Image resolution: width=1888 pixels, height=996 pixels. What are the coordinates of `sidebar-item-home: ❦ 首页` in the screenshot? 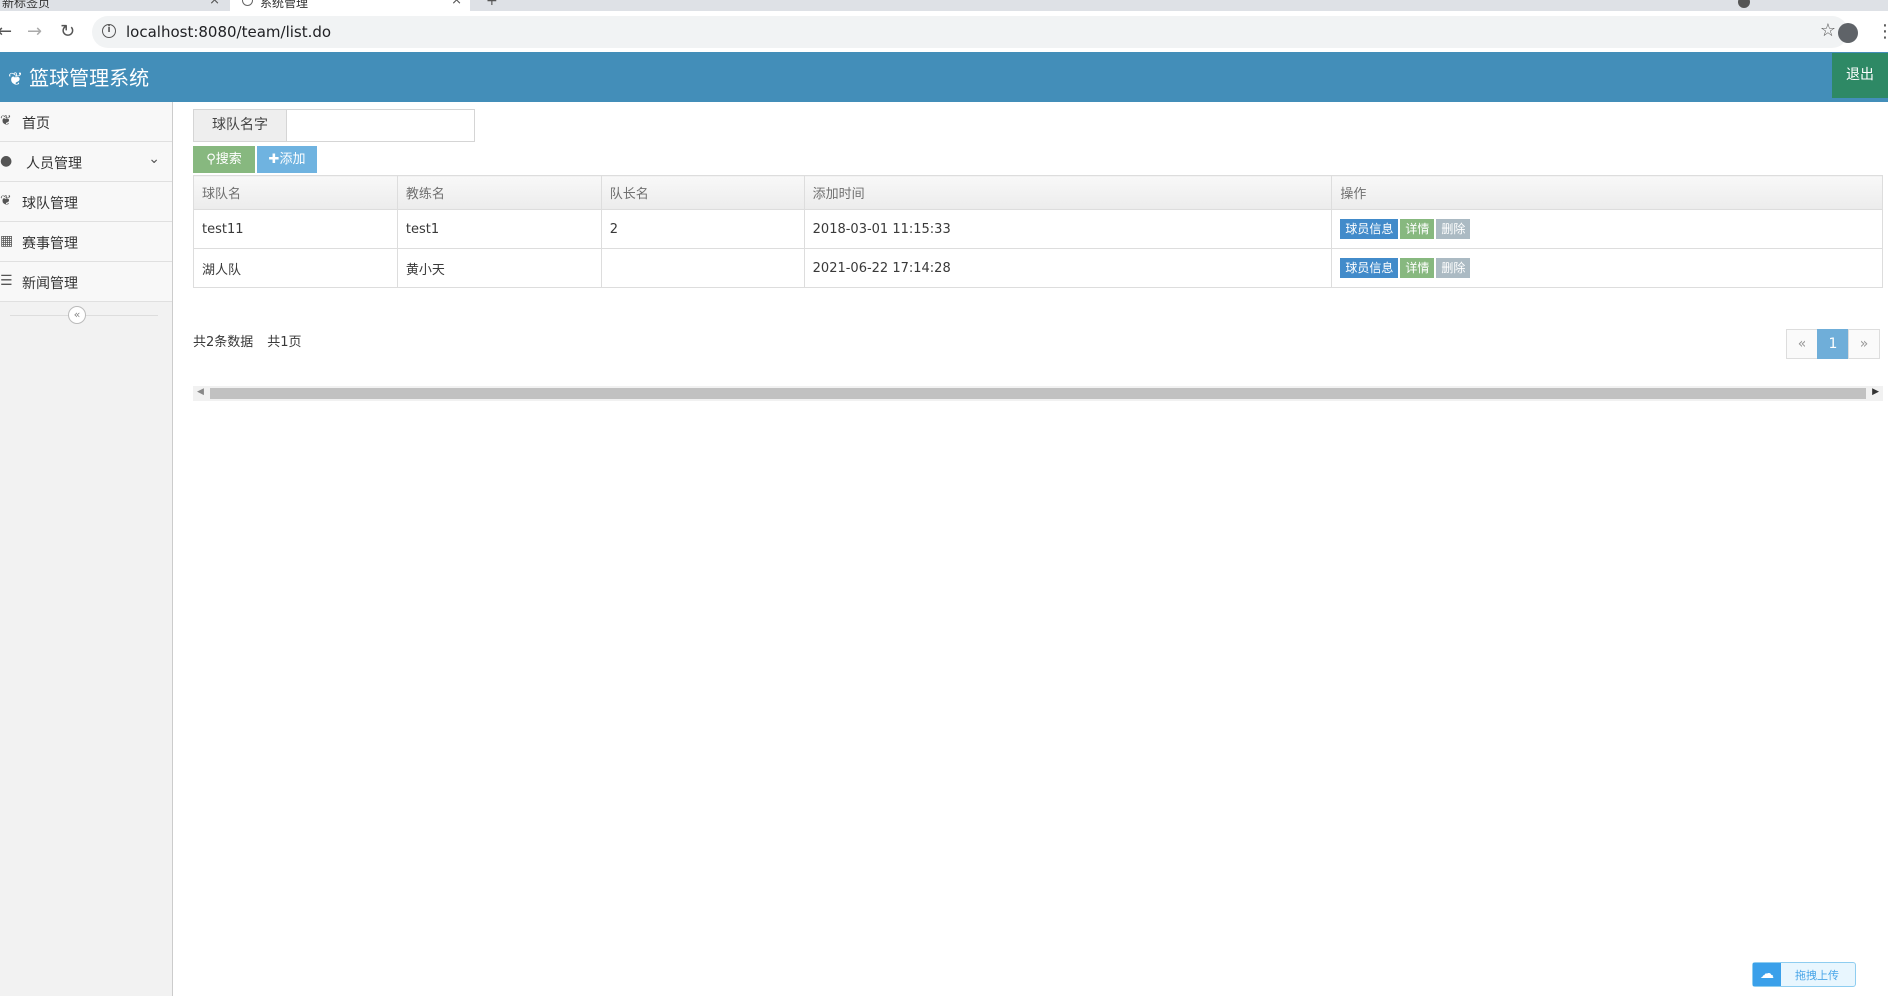 It's located at (86, 122).